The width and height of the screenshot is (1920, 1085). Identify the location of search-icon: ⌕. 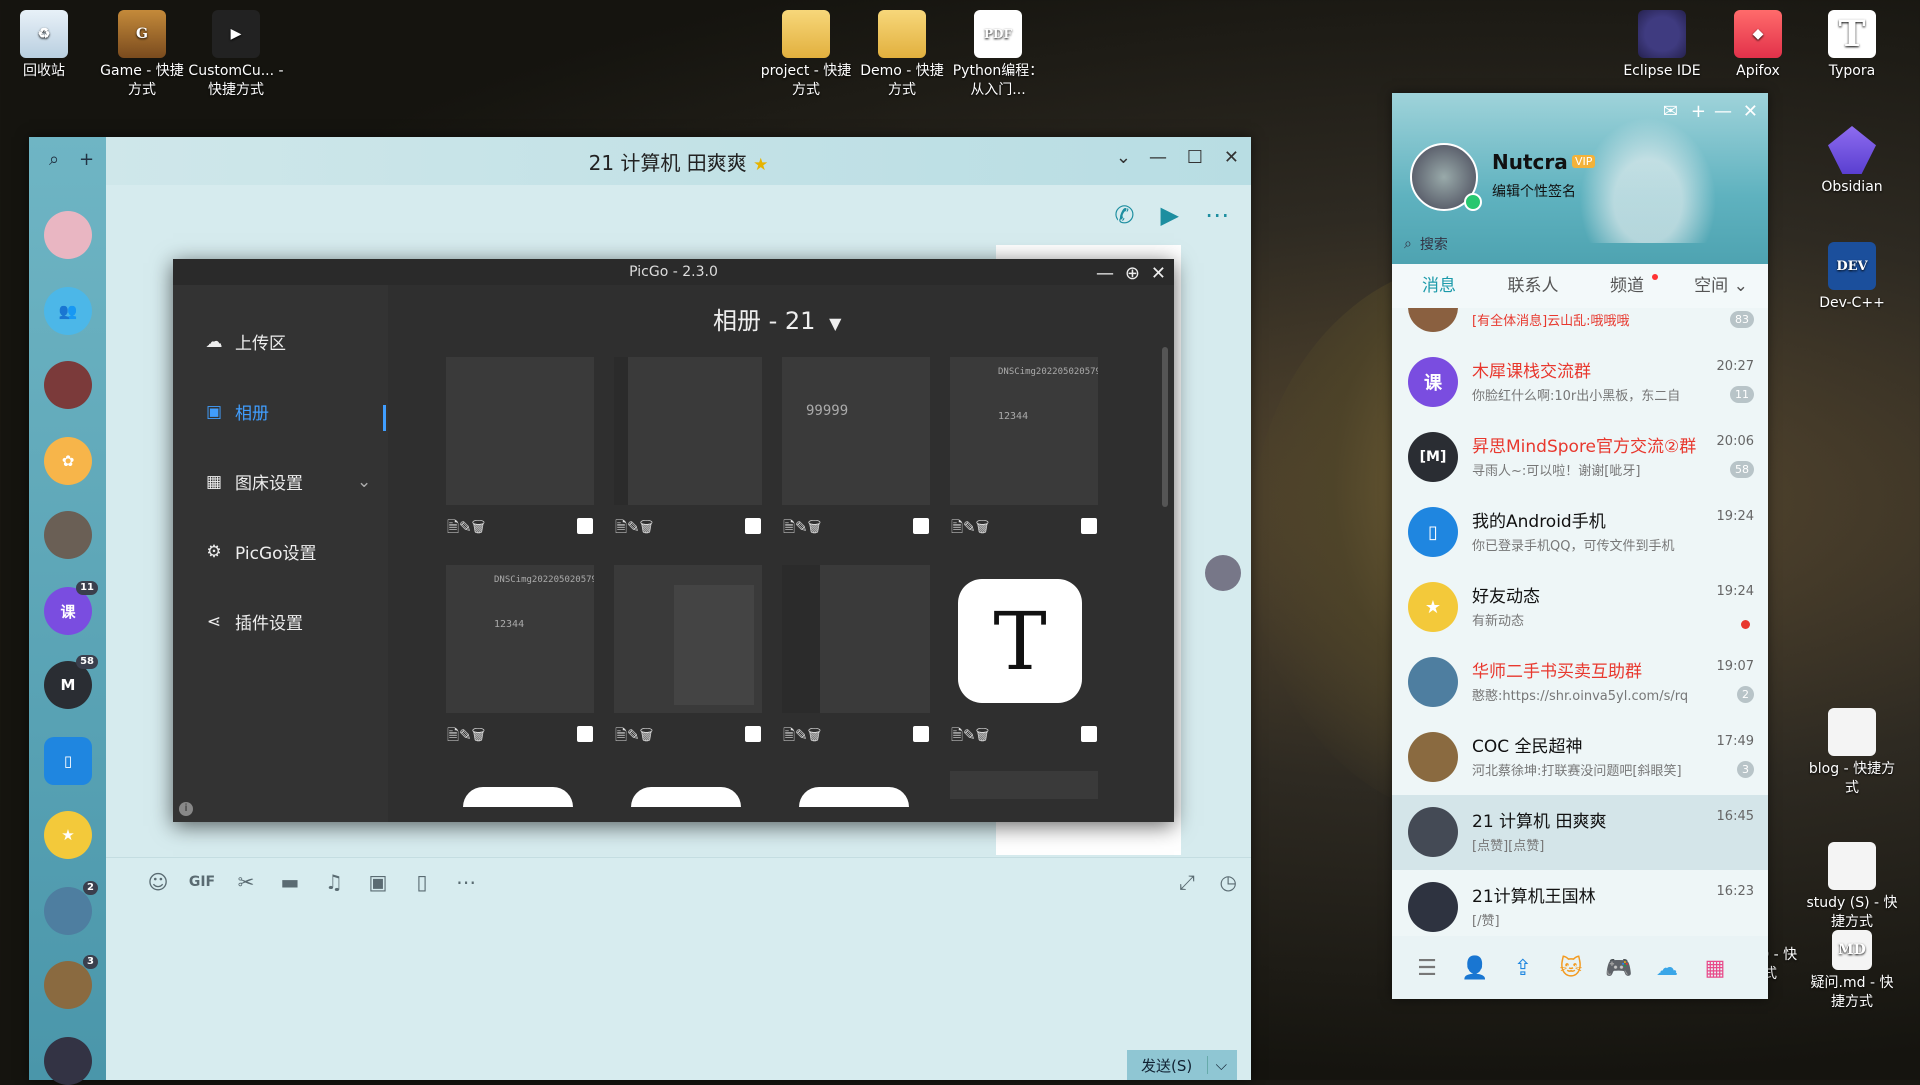
(54, 159).